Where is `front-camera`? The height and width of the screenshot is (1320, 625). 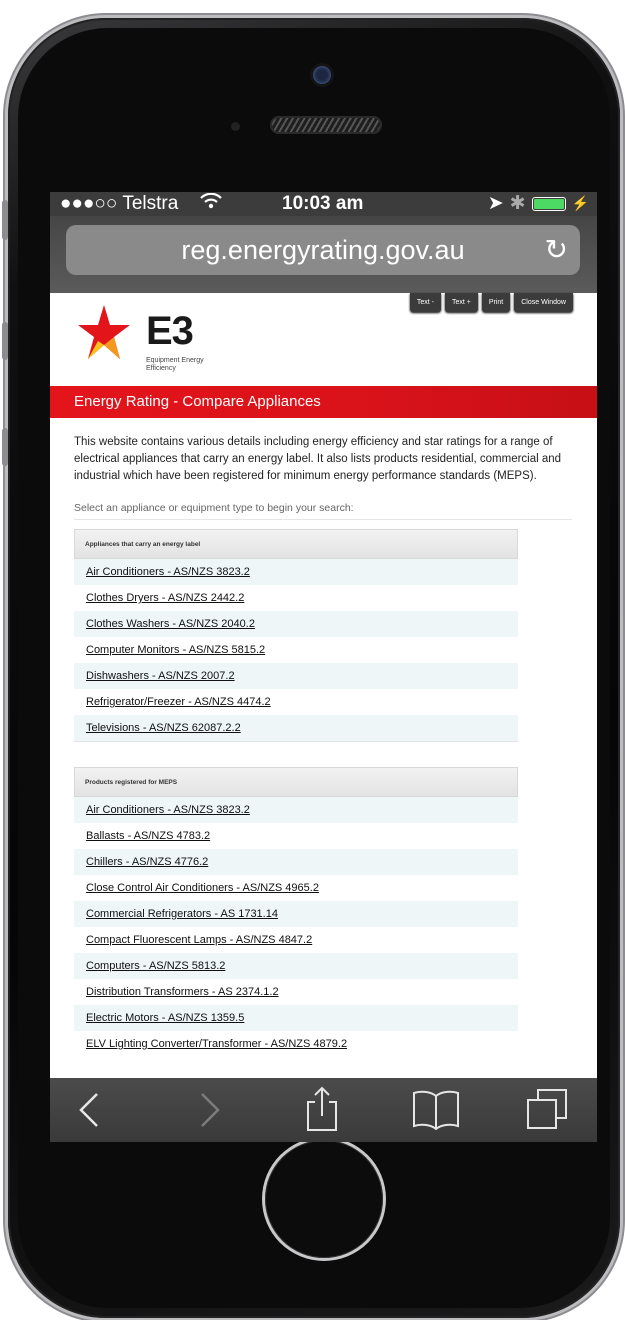 front-camera is located at coordinates (322, 75).